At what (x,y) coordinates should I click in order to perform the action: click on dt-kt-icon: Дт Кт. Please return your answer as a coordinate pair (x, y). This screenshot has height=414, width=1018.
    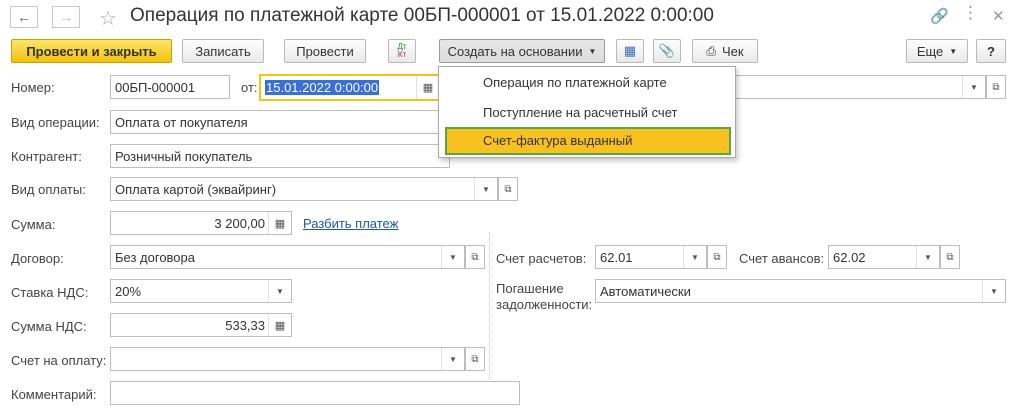
    Looking at the image, I should click on (402, 50).